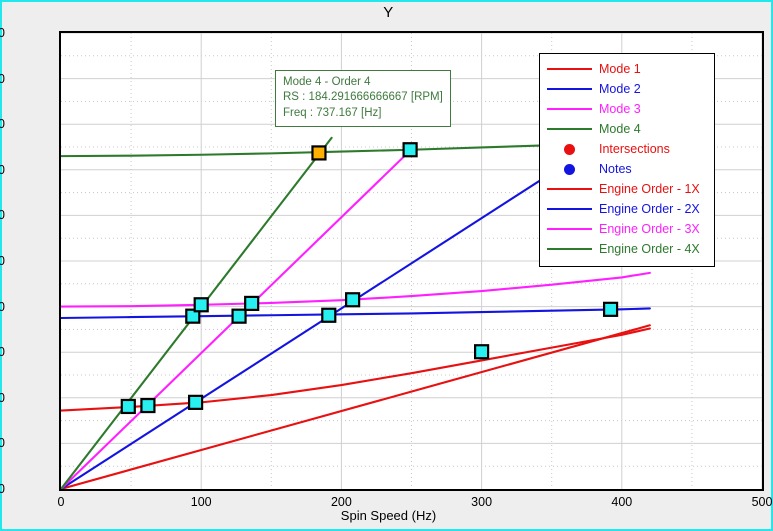 This screenshot has height=531, width=773. What do you see at coordinates (634, 148) in the screenshot?
I see `legend-label: Intersections` at bounding box center [634, 148].